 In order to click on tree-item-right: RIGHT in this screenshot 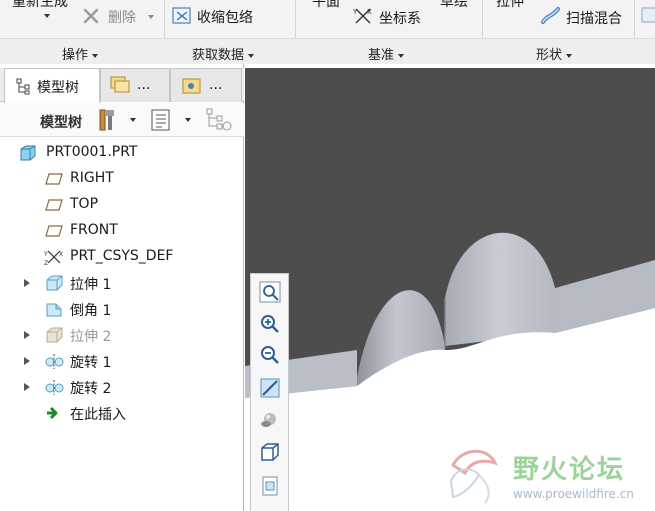, I will do `click(120, 179)`.